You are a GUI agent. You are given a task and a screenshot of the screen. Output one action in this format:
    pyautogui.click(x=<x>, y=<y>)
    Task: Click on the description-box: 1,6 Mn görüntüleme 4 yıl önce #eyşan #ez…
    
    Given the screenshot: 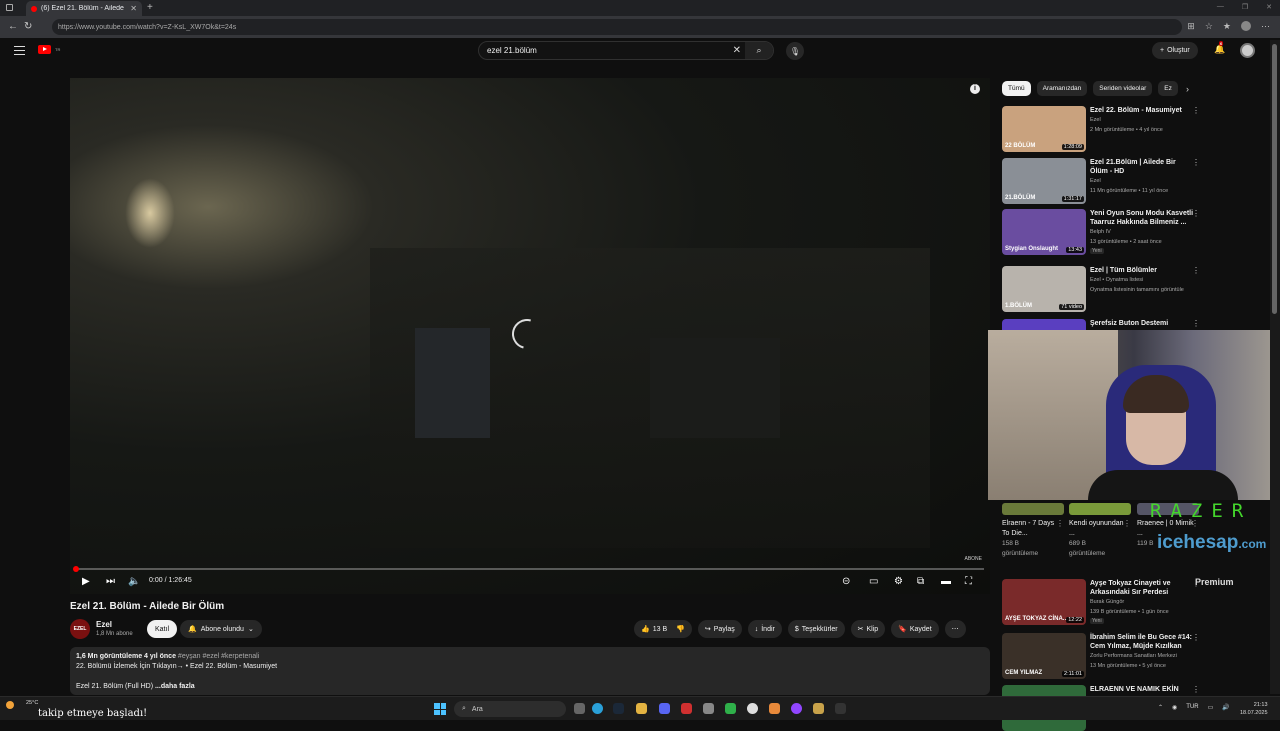 What is the action you would take?
    pyautogui.click(x=530, y=671)
    